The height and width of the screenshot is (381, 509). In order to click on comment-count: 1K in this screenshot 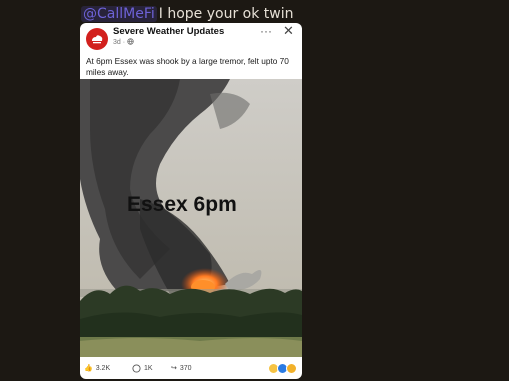, I will do `click(148, 368)`.